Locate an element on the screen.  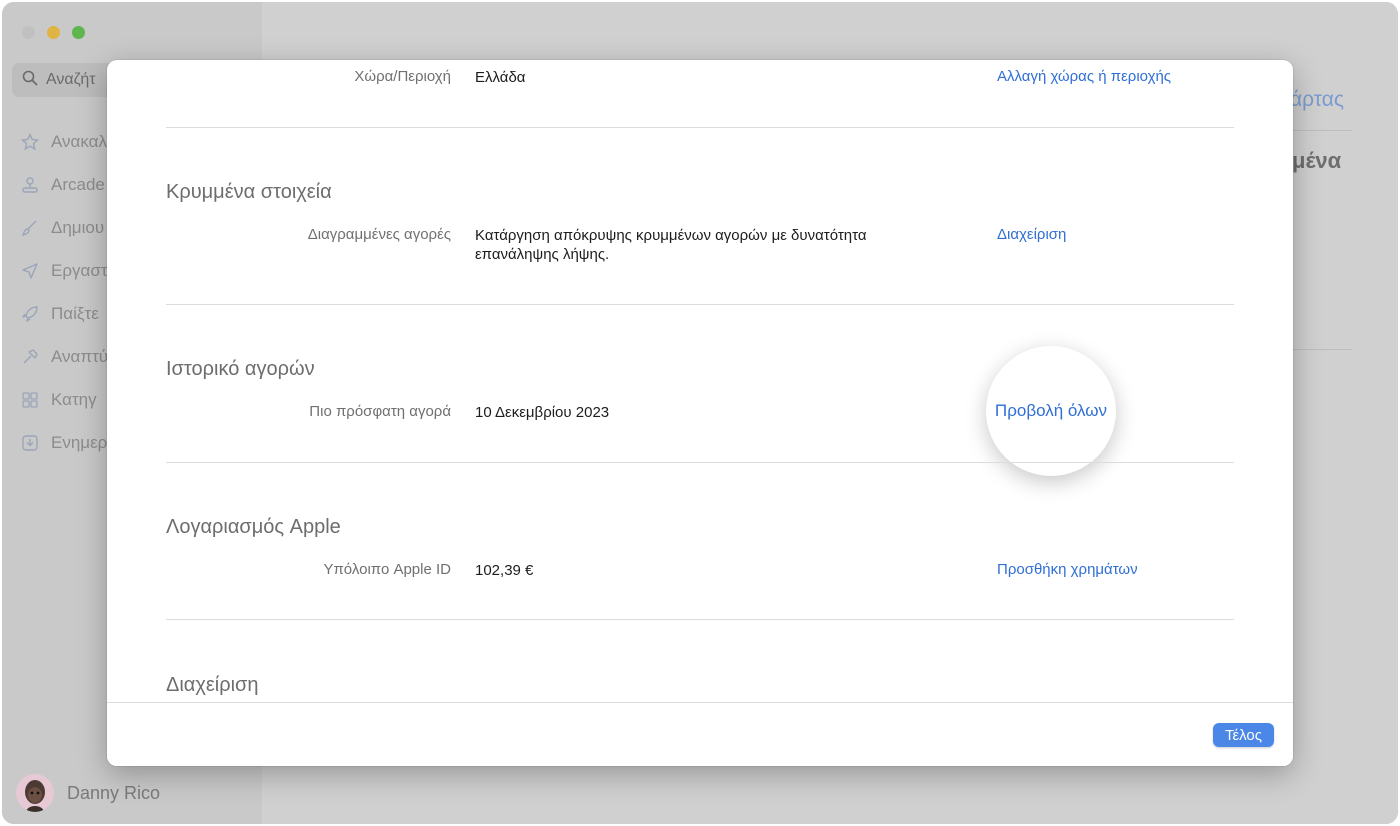
latest-purchase-label: Πιο πρόσφατη αγορά is located at coordinates (380, 411).